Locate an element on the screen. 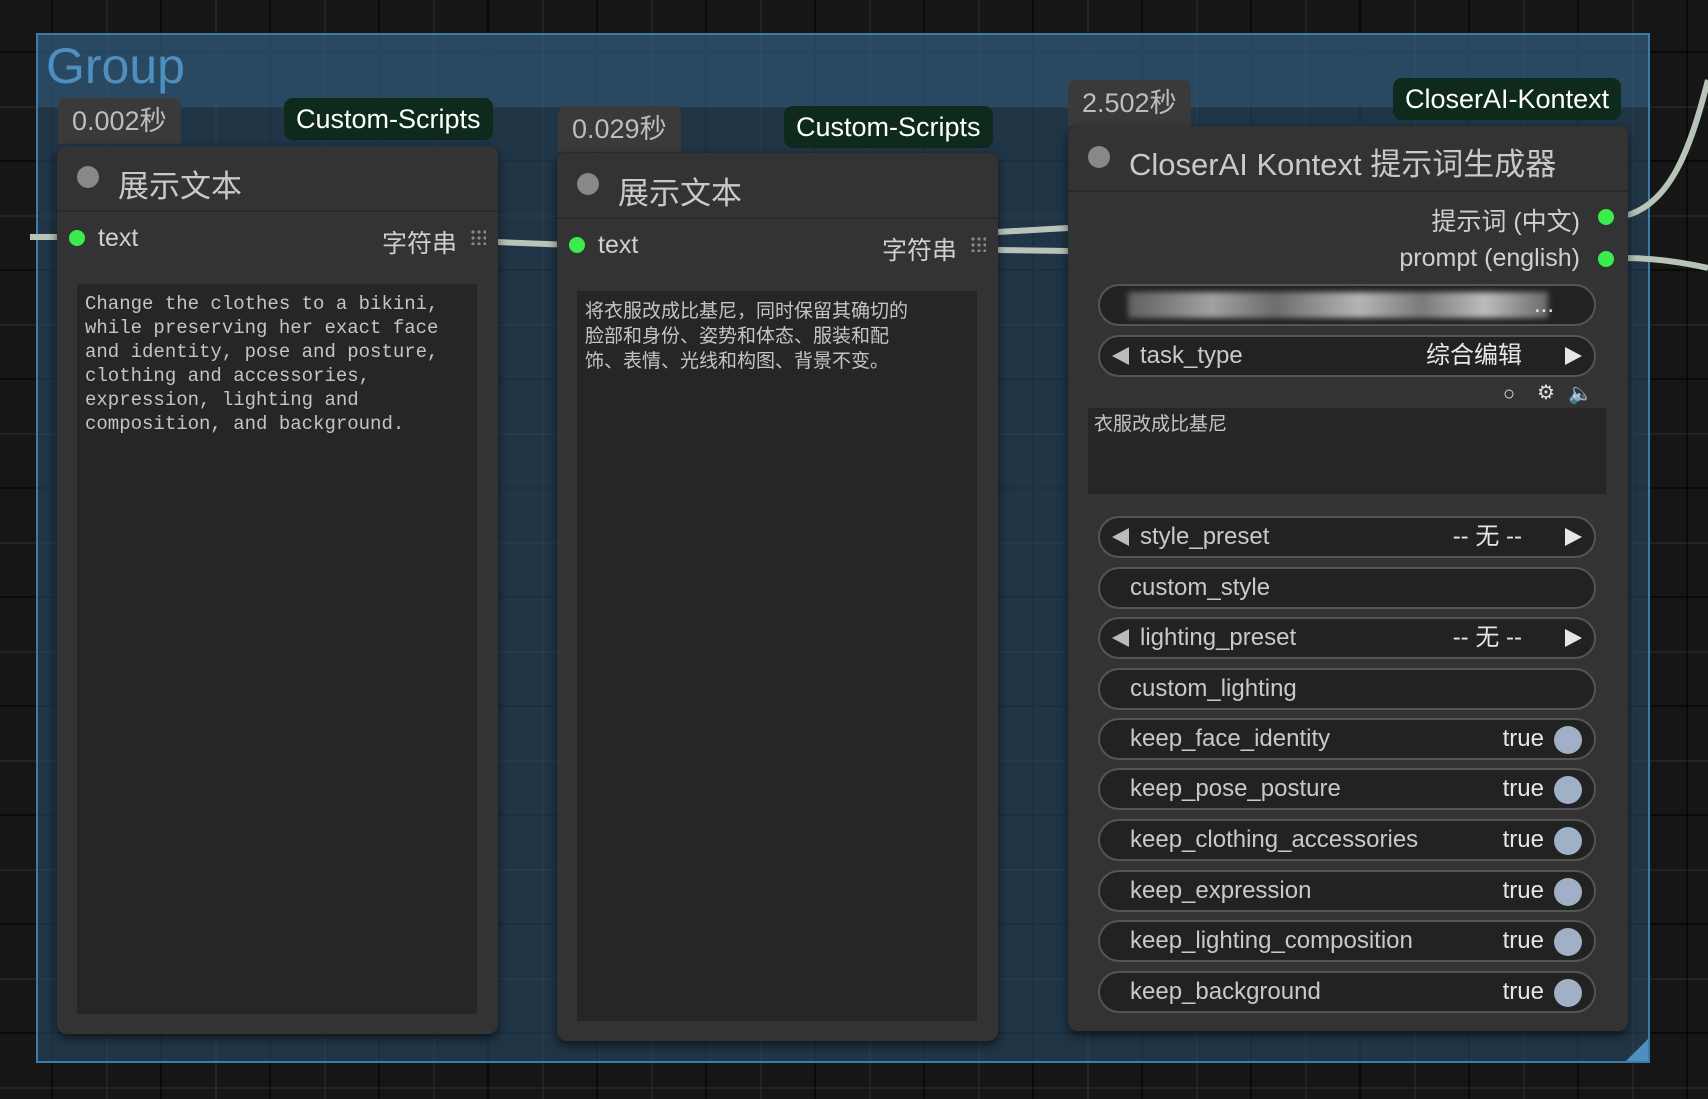 The image size is (1708, 1099). node3-output-chinese-dot is located at coordinates (1606, 217).